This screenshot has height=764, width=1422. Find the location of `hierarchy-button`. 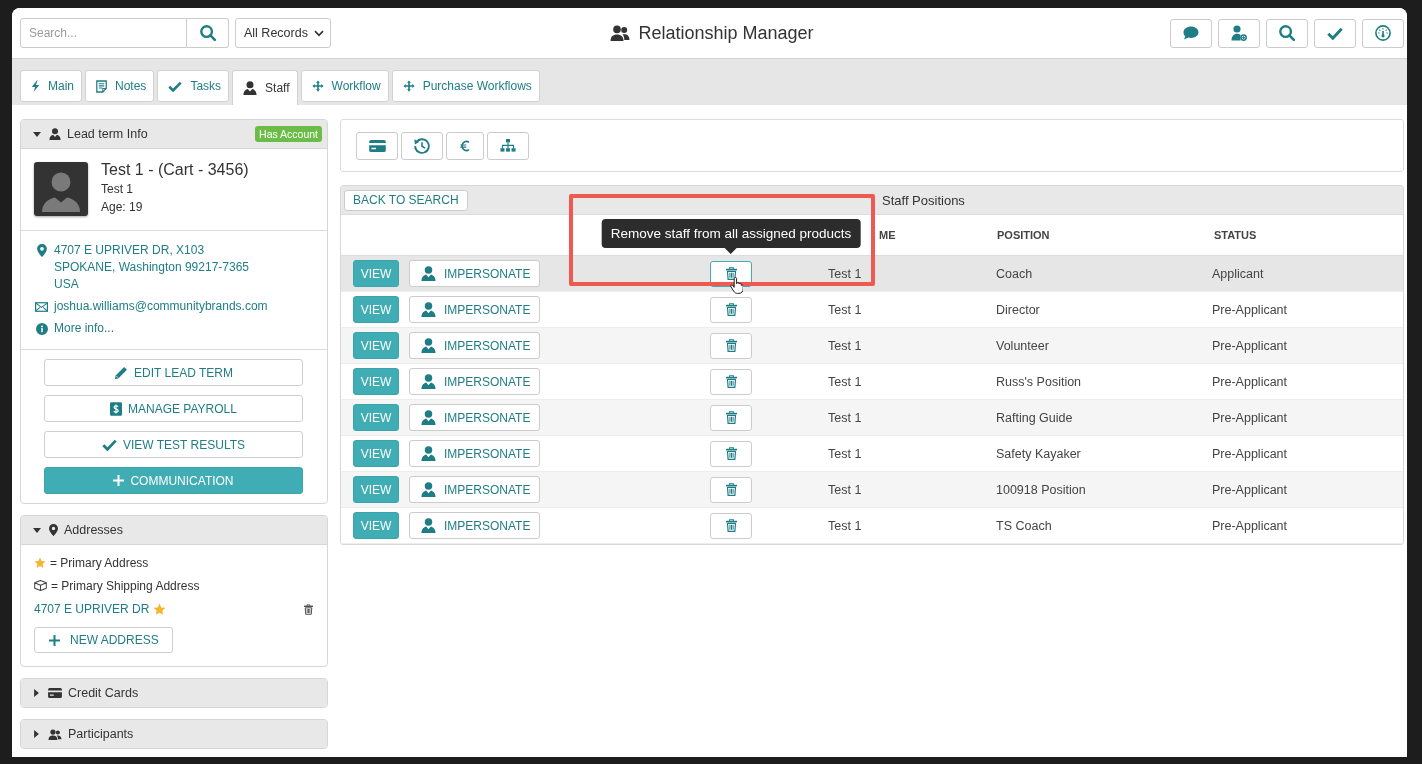

hierarchy-button is located at coordinates (508, 146).